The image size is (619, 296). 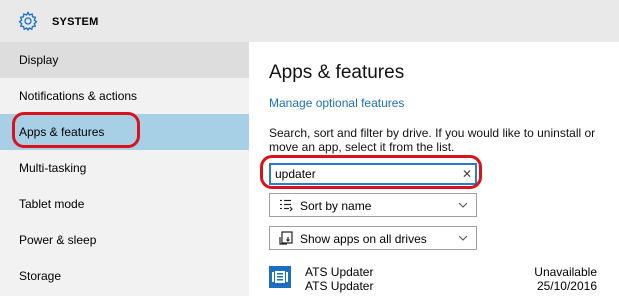 I want to click on sidebar-item-multitasking: Multi-tasking, so click(x=124, y=168).